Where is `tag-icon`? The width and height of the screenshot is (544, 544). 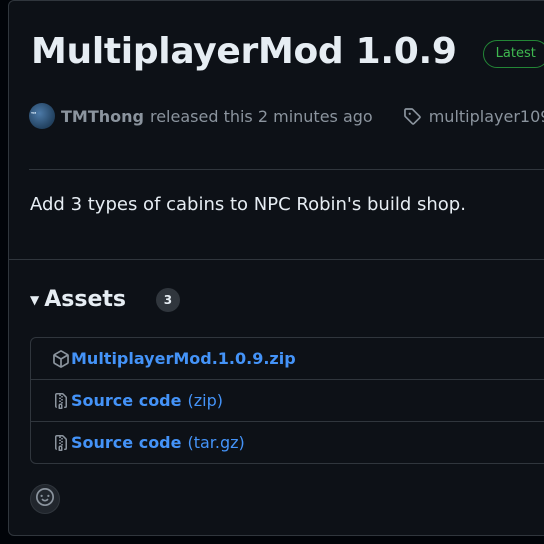
tag-icon is located at coordinates (412, 116).